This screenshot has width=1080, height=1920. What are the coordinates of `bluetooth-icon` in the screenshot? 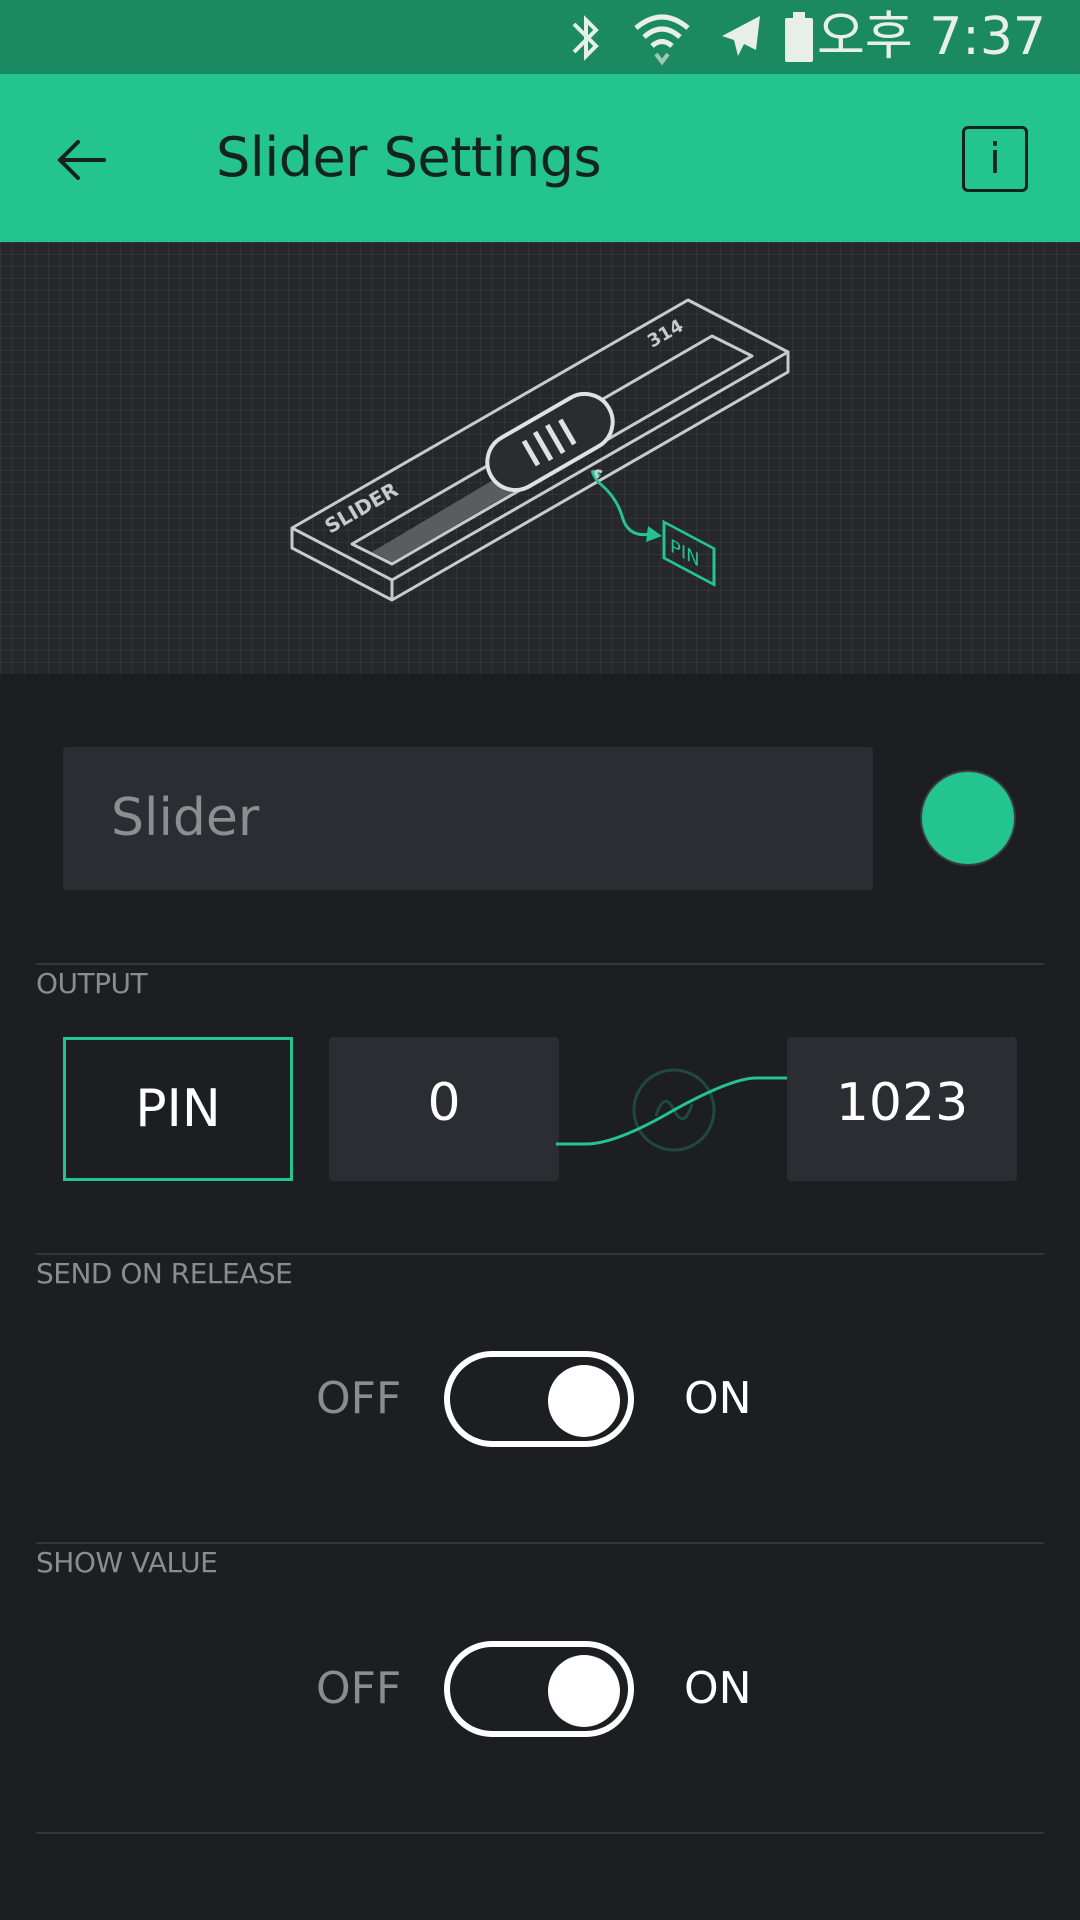 It's located at (585, 38).